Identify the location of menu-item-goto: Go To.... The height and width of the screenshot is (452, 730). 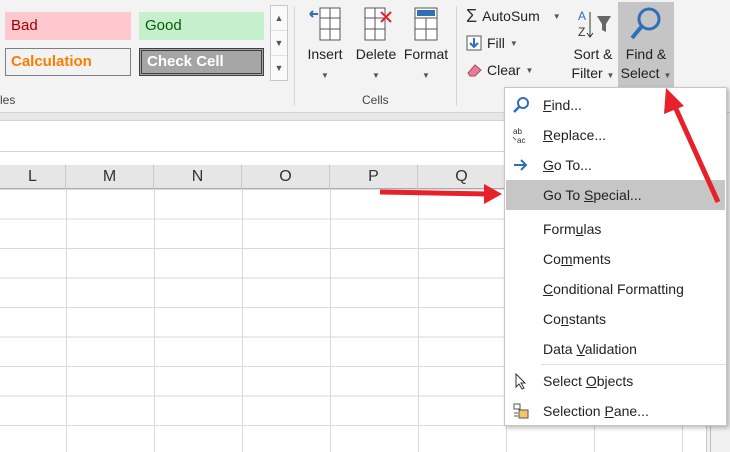
(615, 165).